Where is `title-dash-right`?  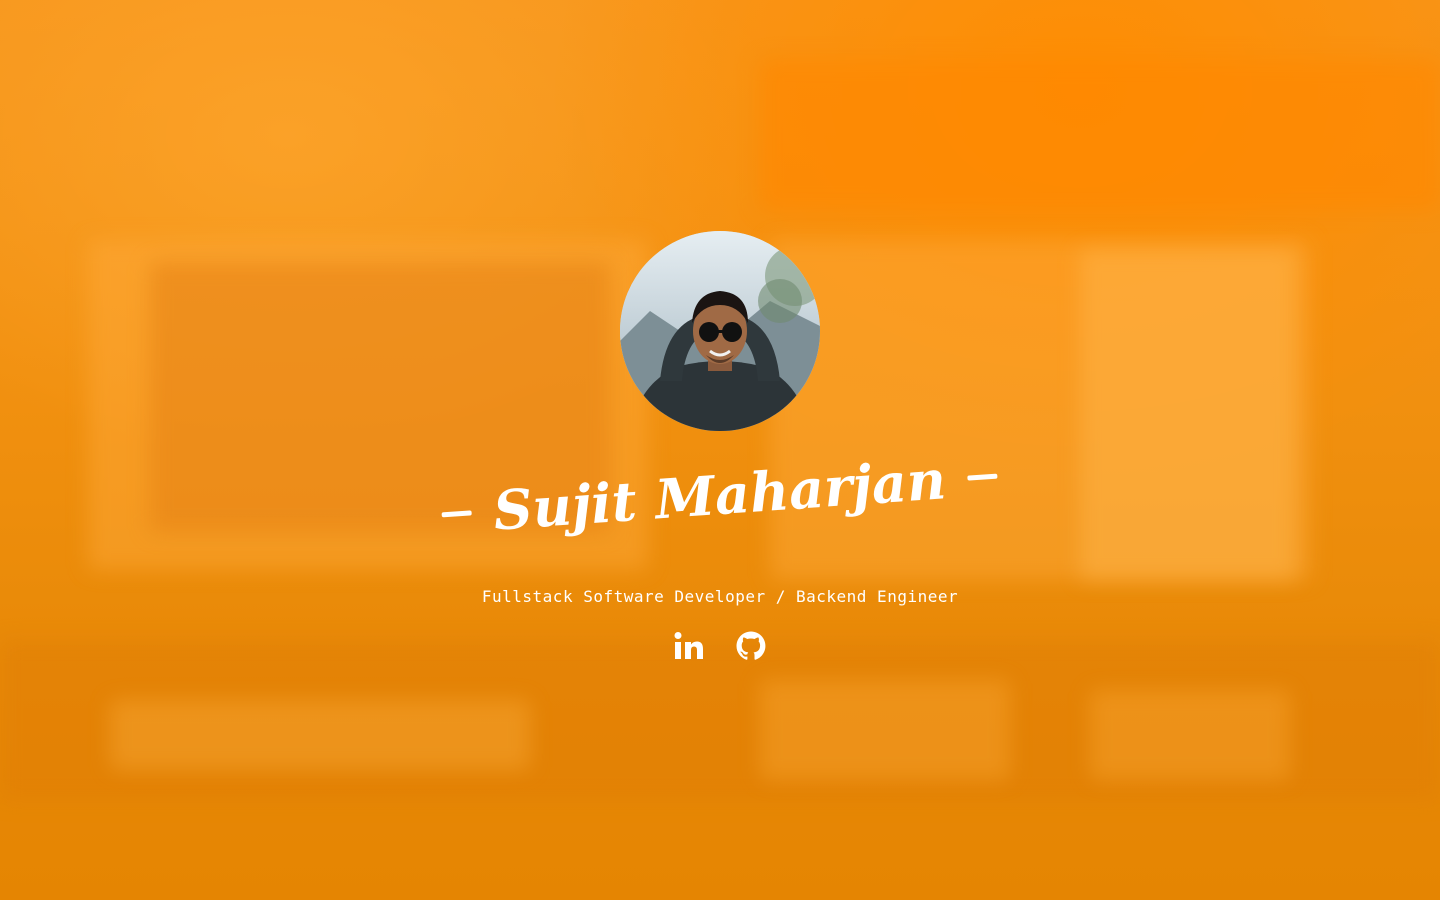
title-dash-right is located at coordinates (983, 477).